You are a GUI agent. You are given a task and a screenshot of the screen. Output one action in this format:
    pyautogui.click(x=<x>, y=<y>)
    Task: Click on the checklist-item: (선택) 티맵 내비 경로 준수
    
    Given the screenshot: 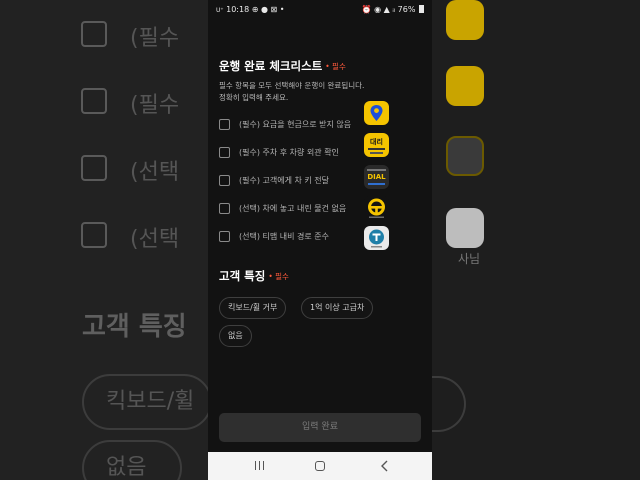 What is the action you would take?
    pyautogui.click(x=319, y=237)
    